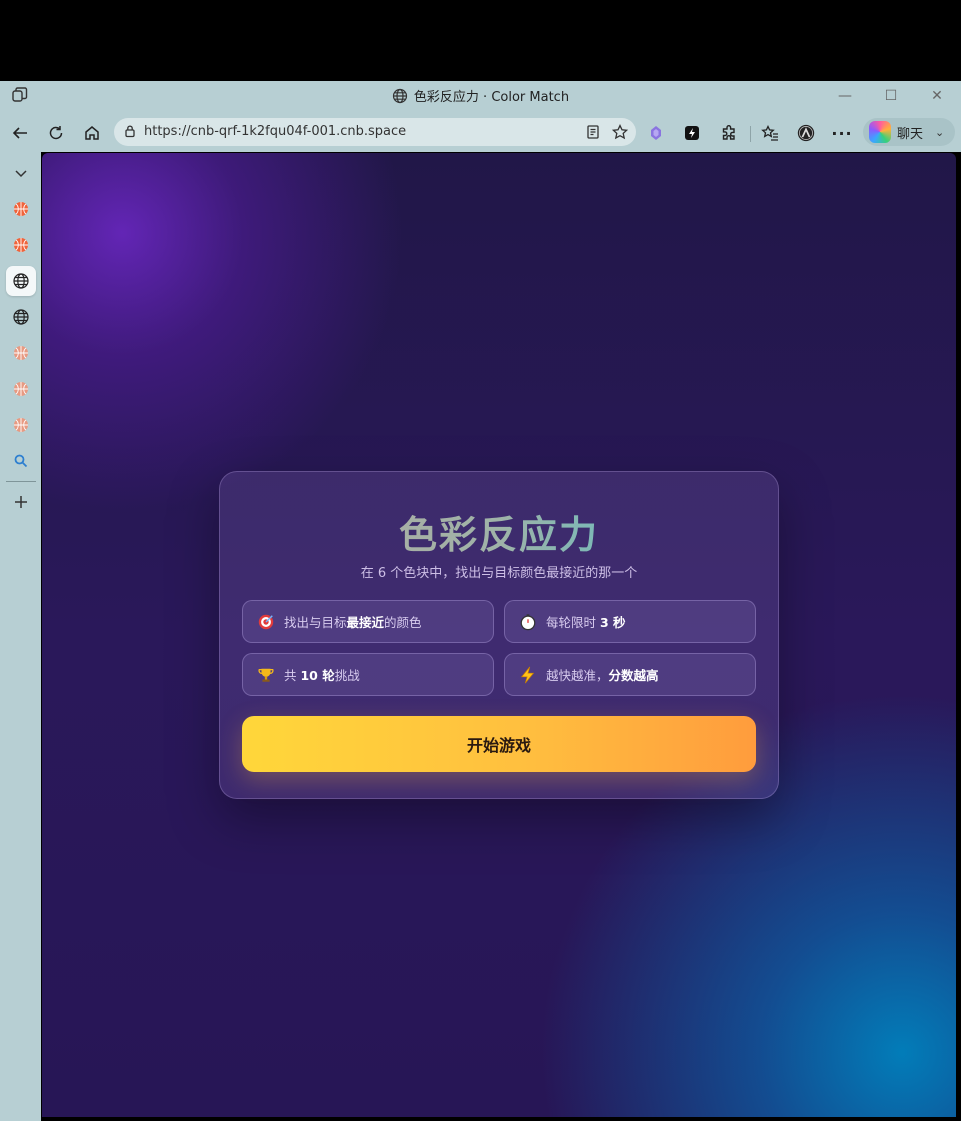 The height and width of the screenshot is (1121, 961). What do you see at coordinates (480, 40) in the screenshot?
I see `screen-top-bar` at bounding box center [480, 40].